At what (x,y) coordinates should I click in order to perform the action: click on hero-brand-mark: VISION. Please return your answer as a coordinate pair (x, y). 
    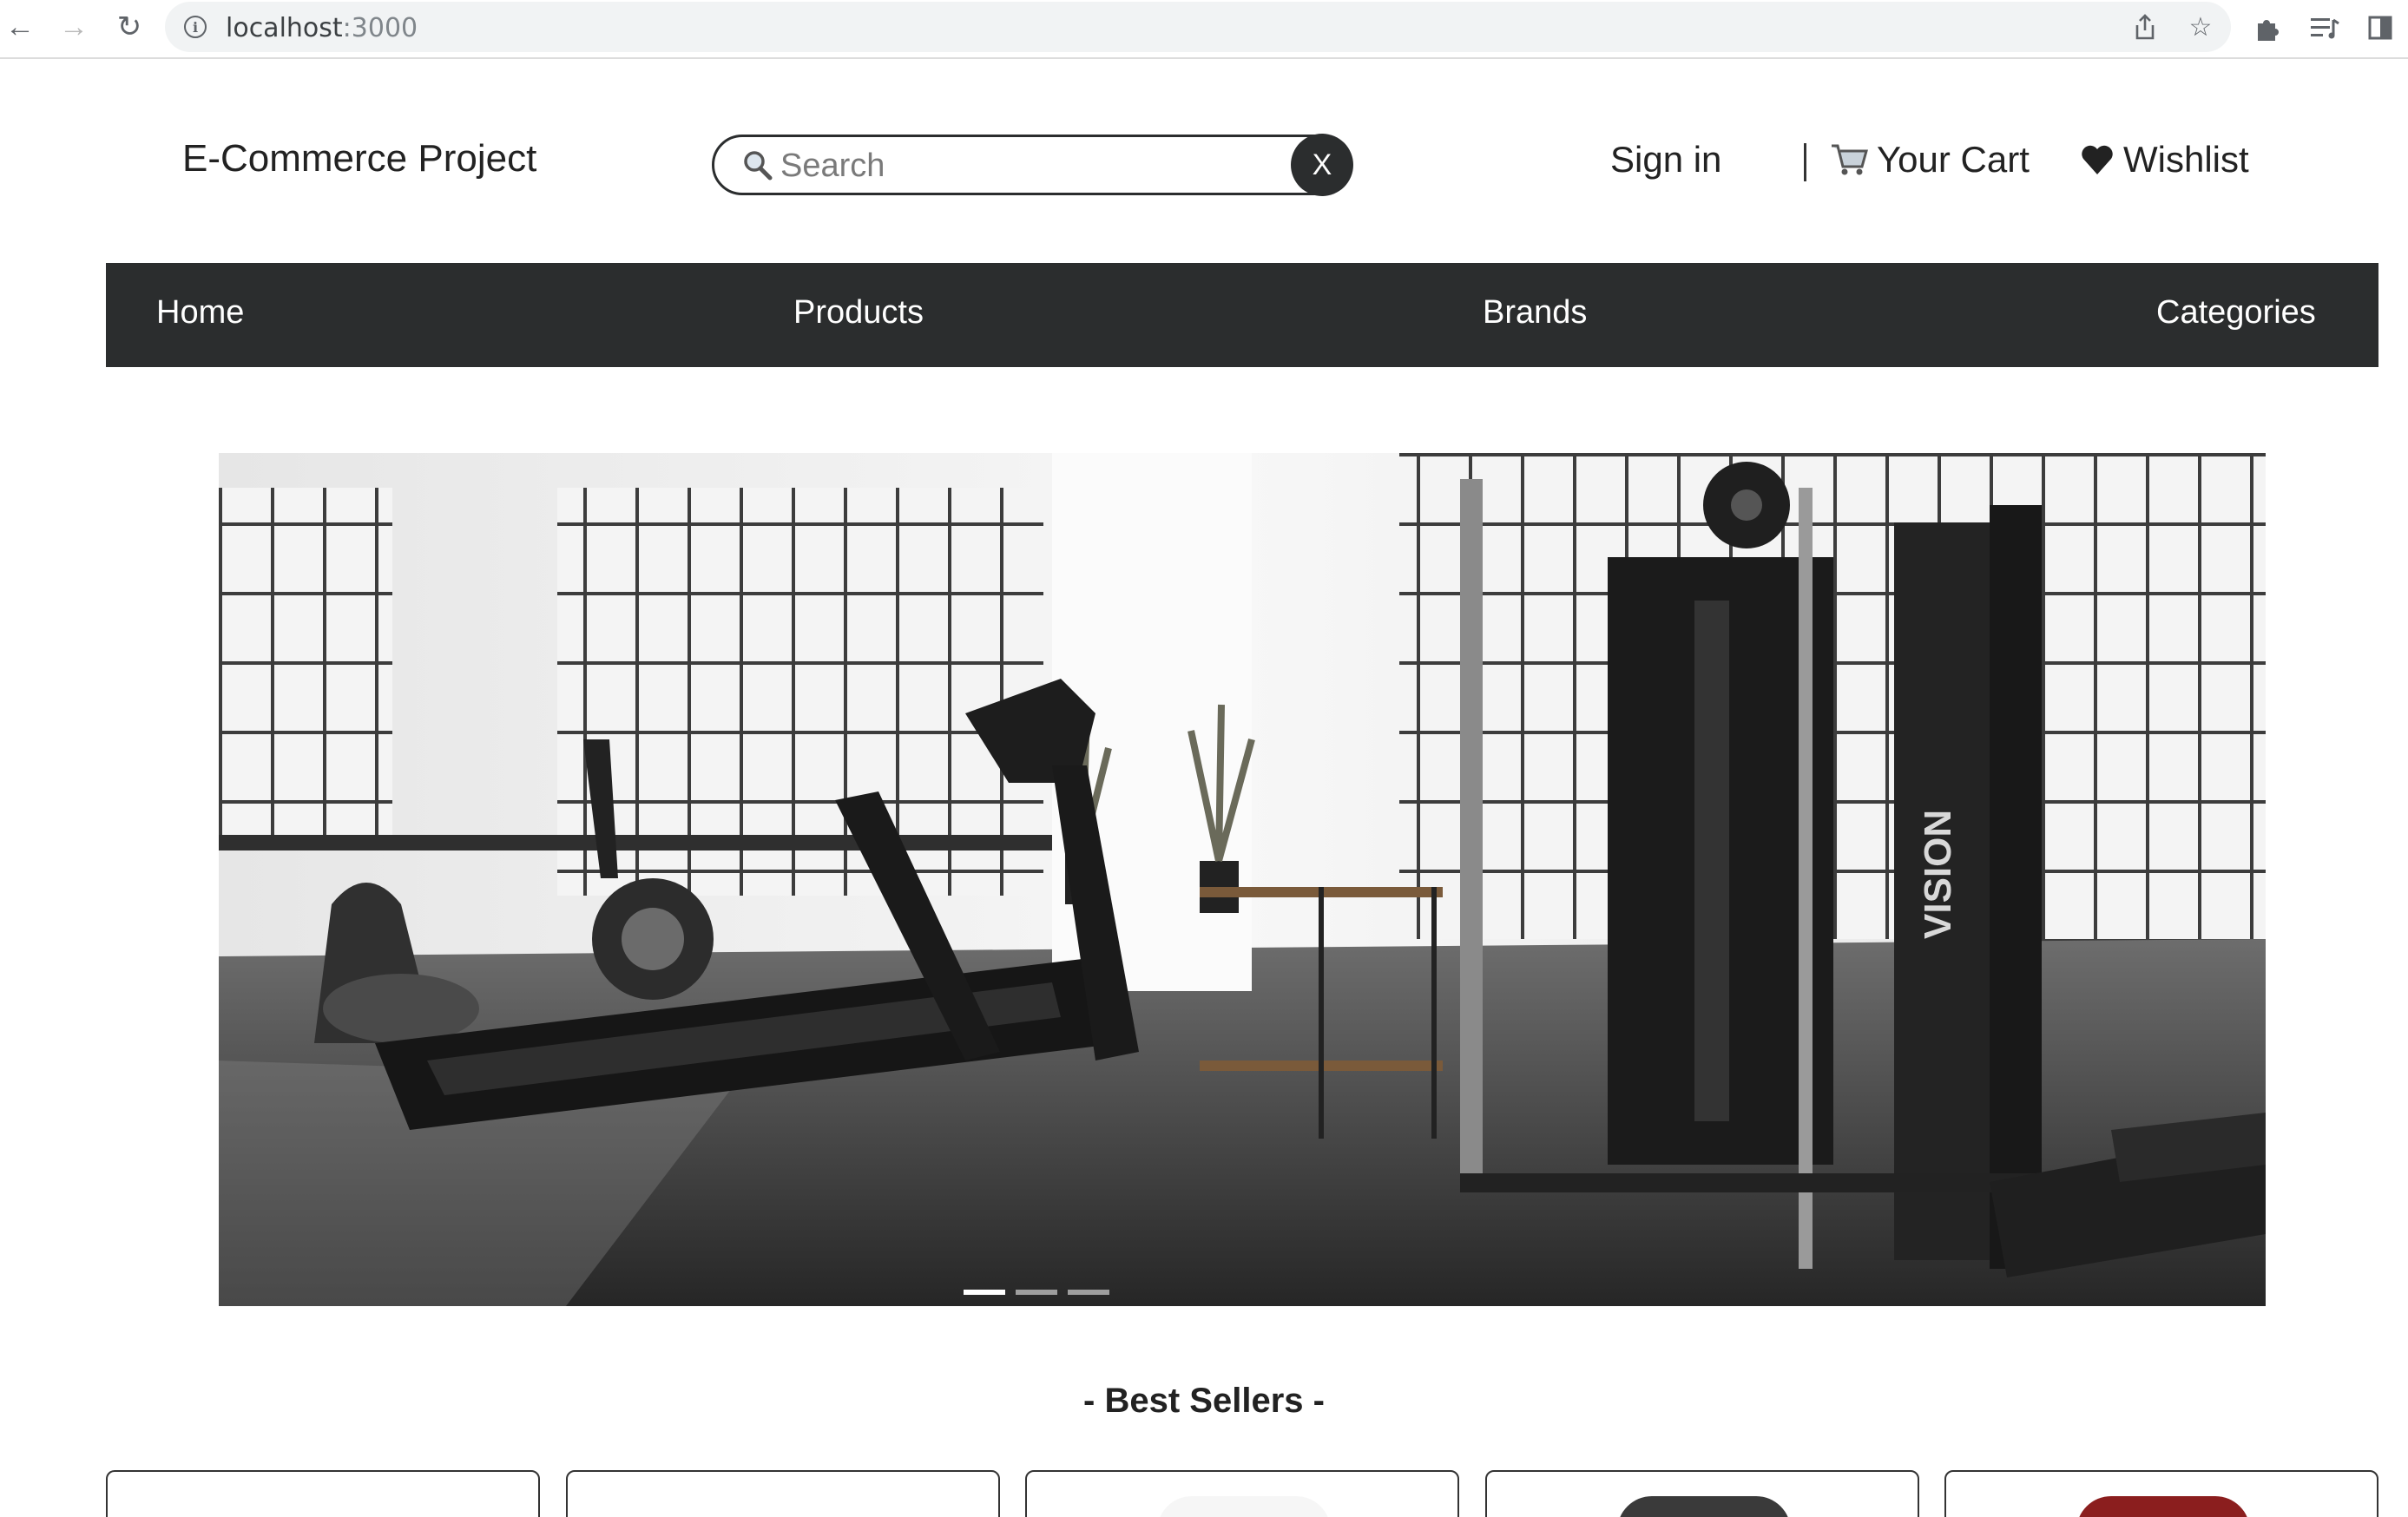
    Looking at the image, I should click on (1938, 874).